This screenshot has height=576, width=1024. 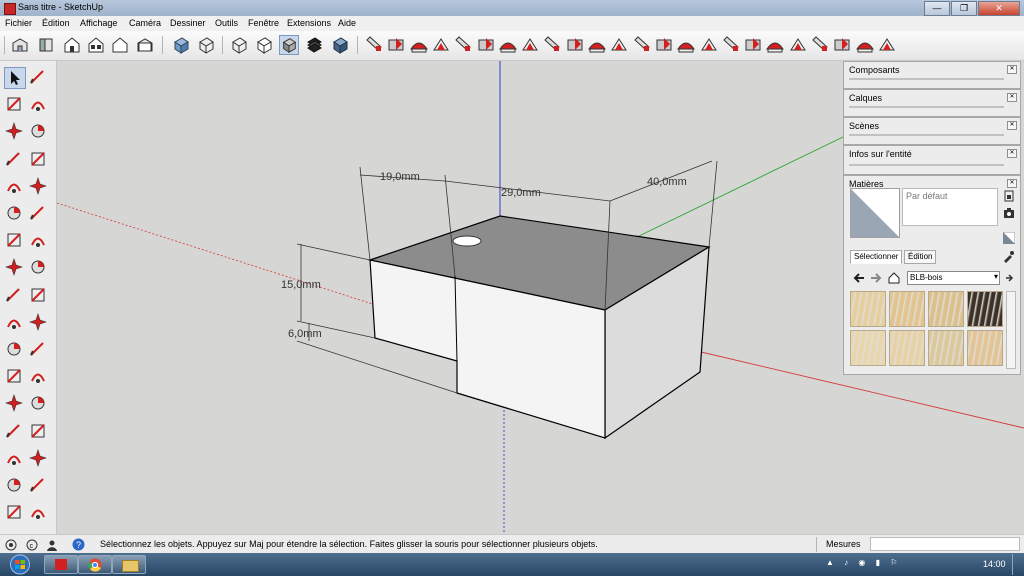 I want to click on home-icon, so click(x=894, y=278).